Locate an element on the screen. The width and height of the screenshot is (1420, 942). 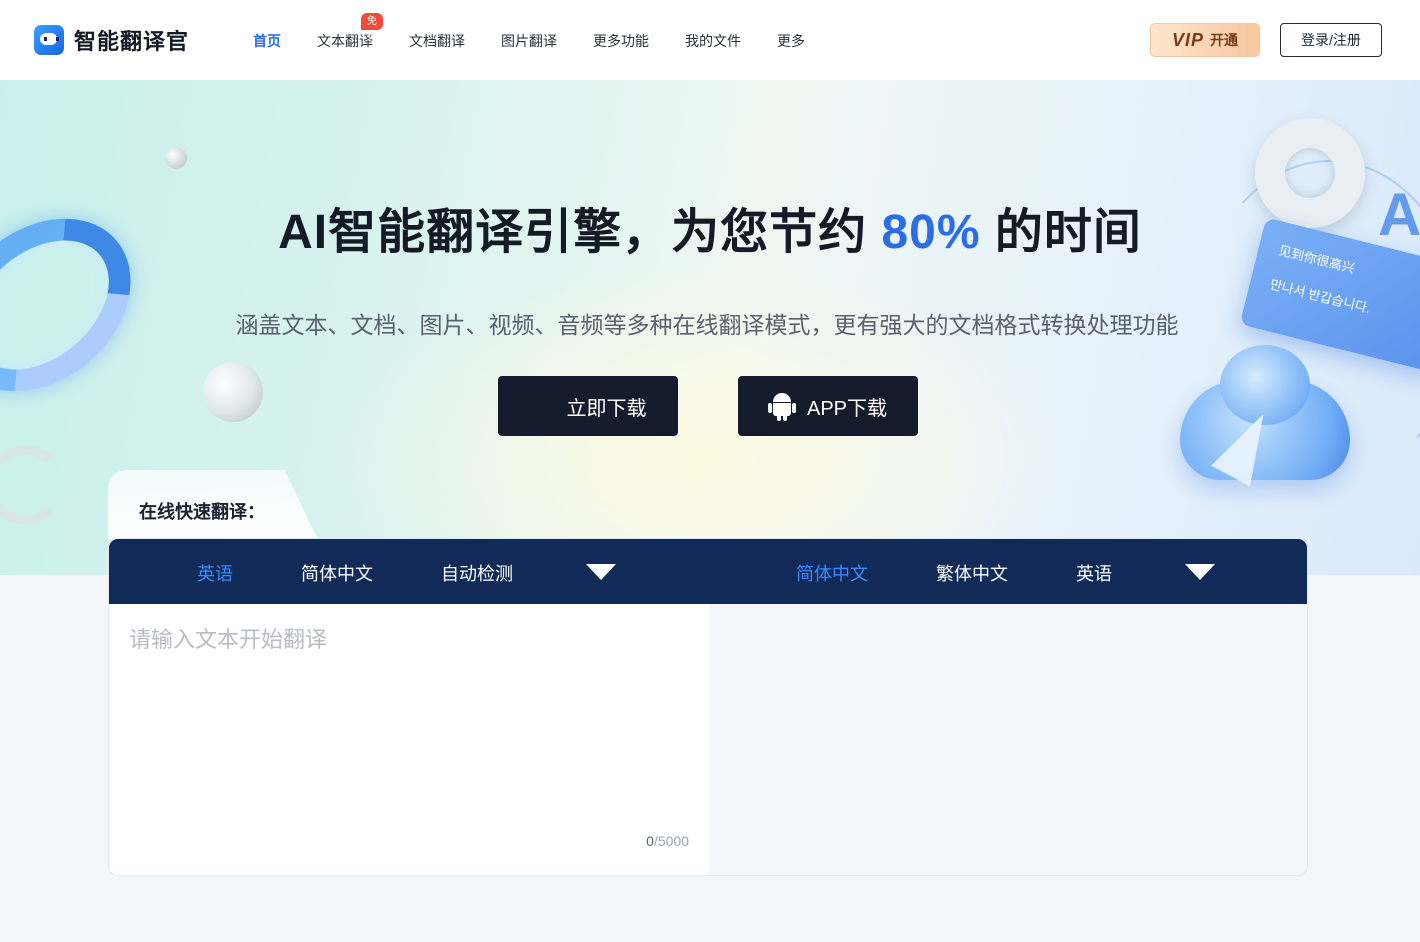
char-count: 0 is located at coordinates (650, 841).